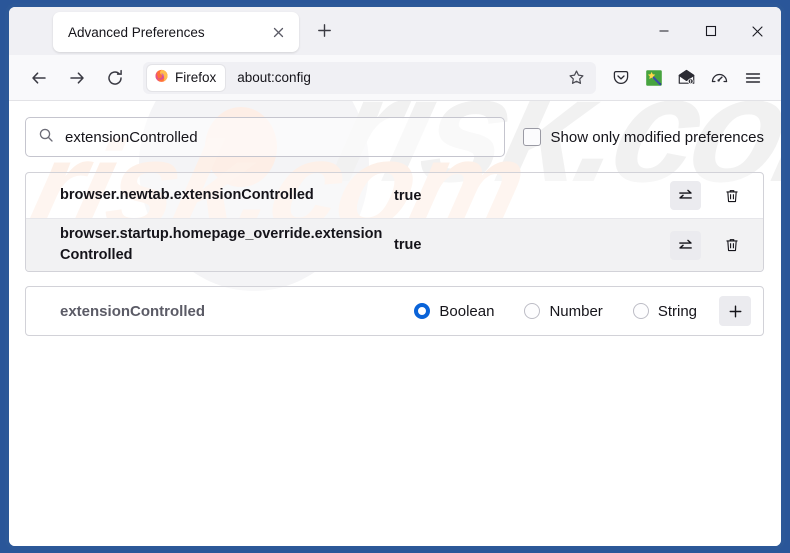  What do you see at coordinates (46, 137) in the screenshot?
I see `search-icon` at bounding box center [46, 137].